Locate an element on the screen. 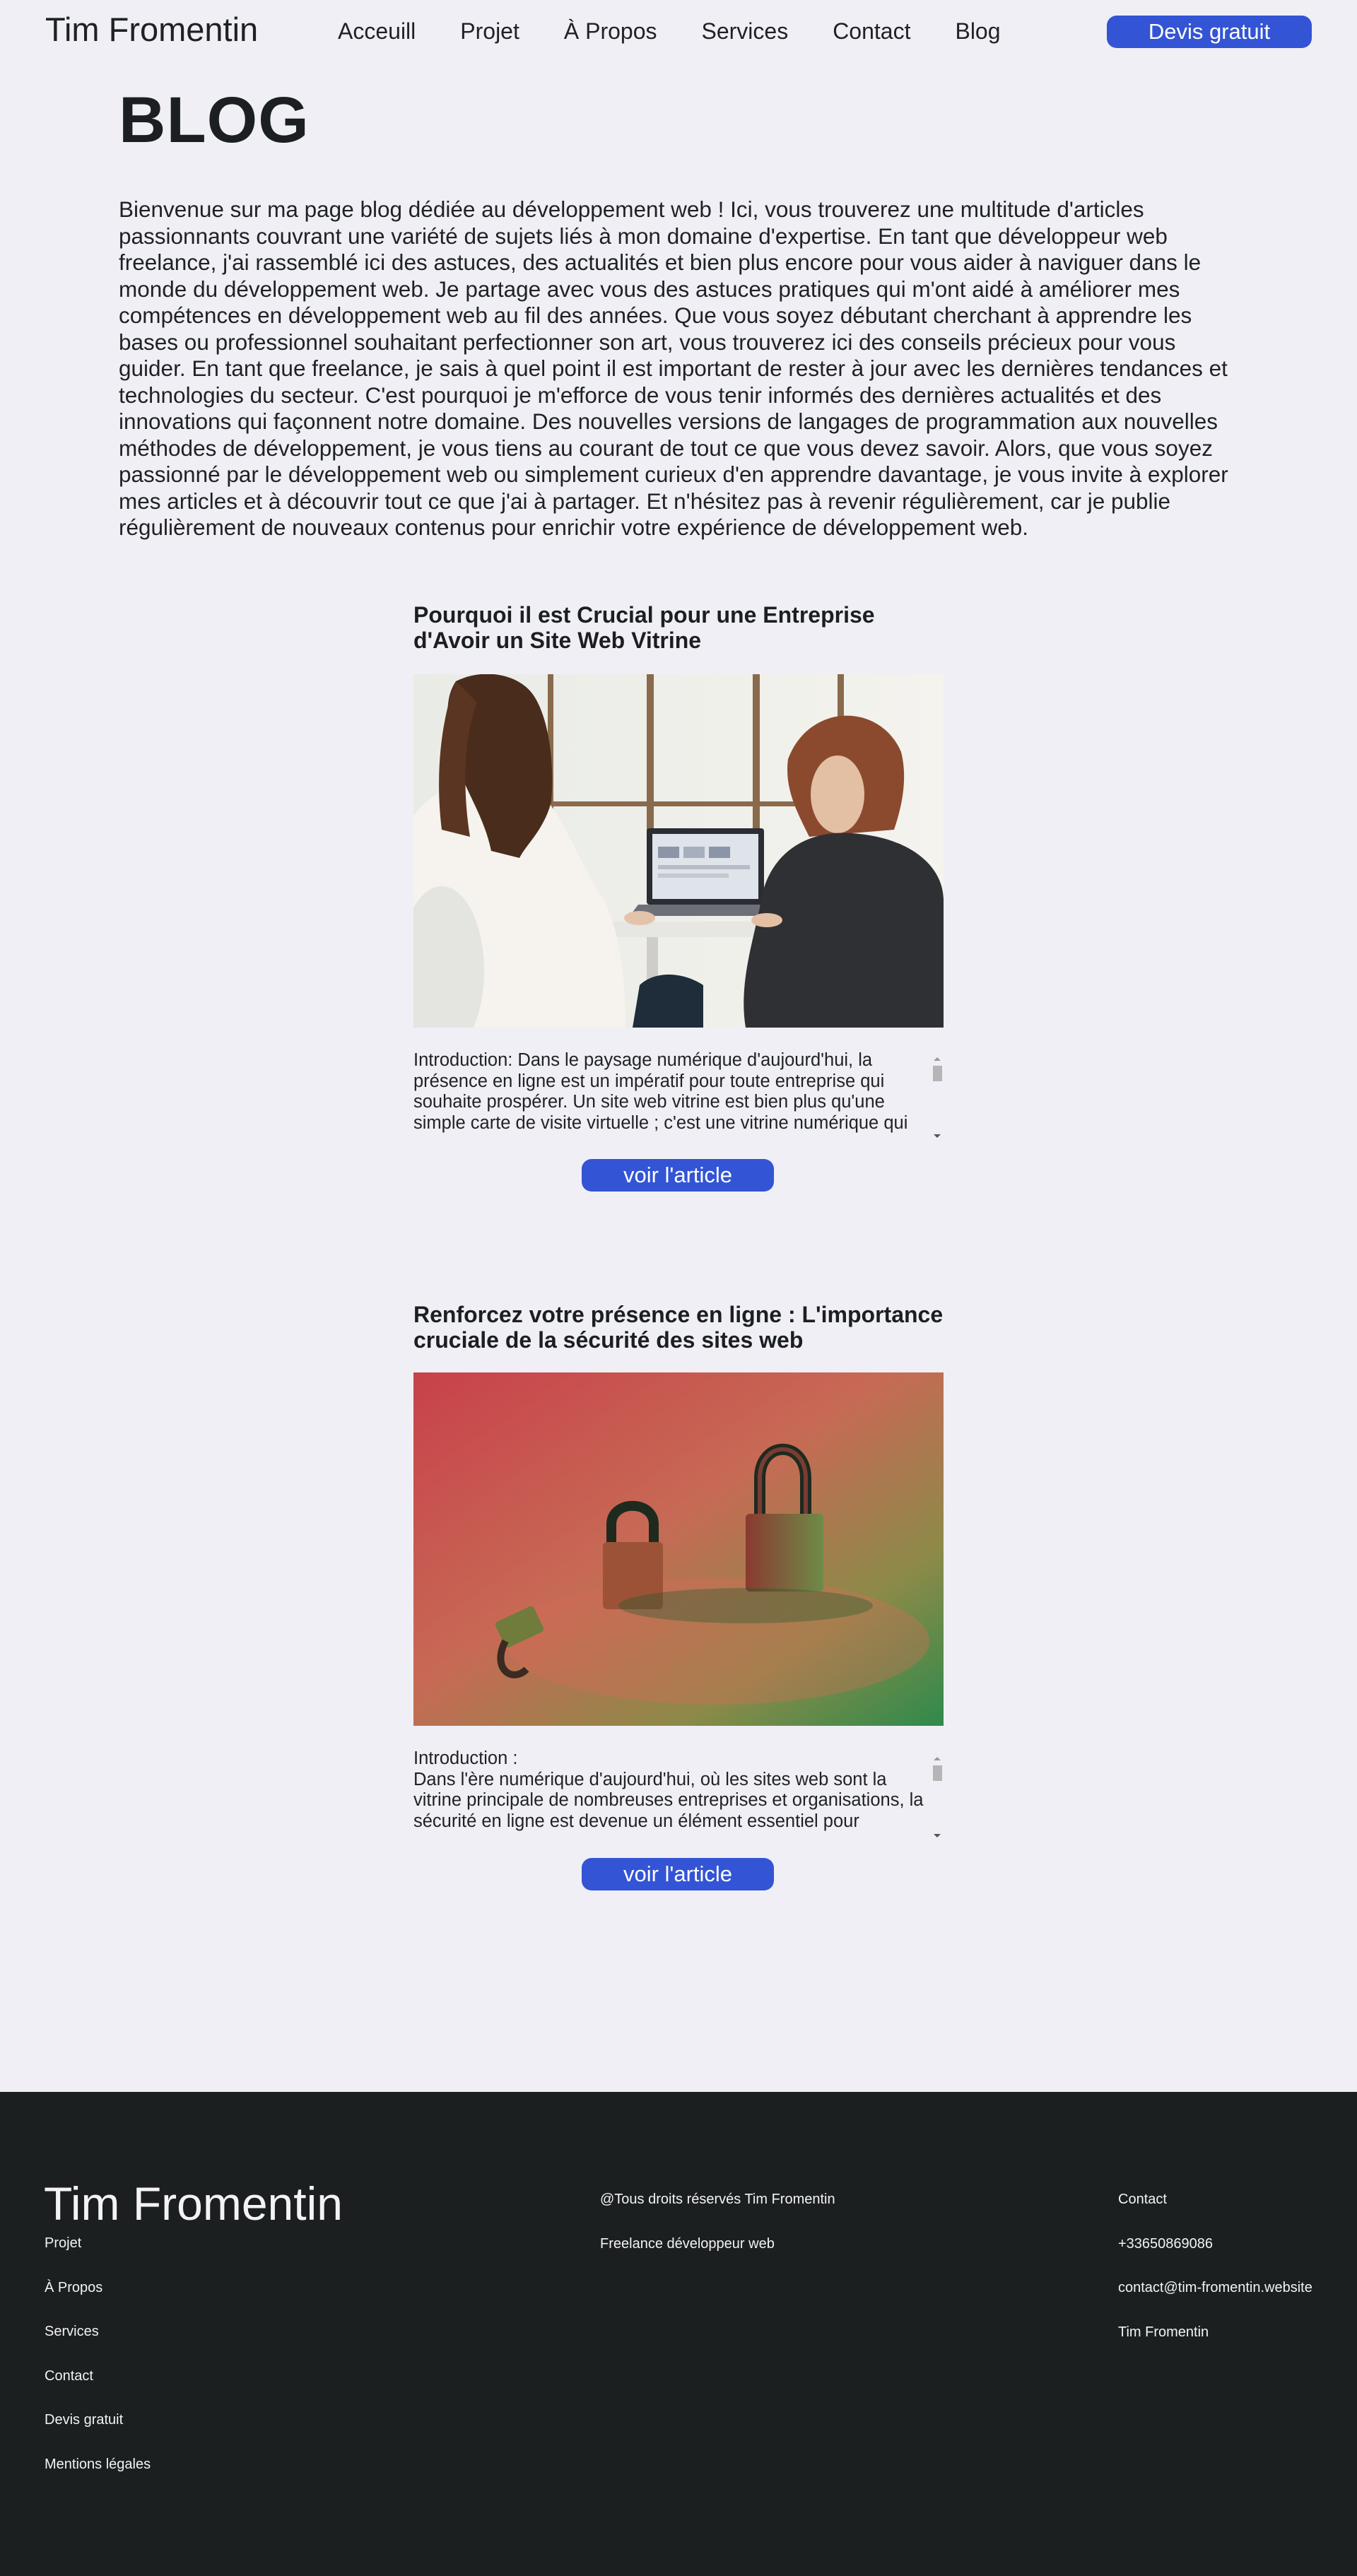  freelance-text: Freelance développeur web is located at coordinates (687, 2243).